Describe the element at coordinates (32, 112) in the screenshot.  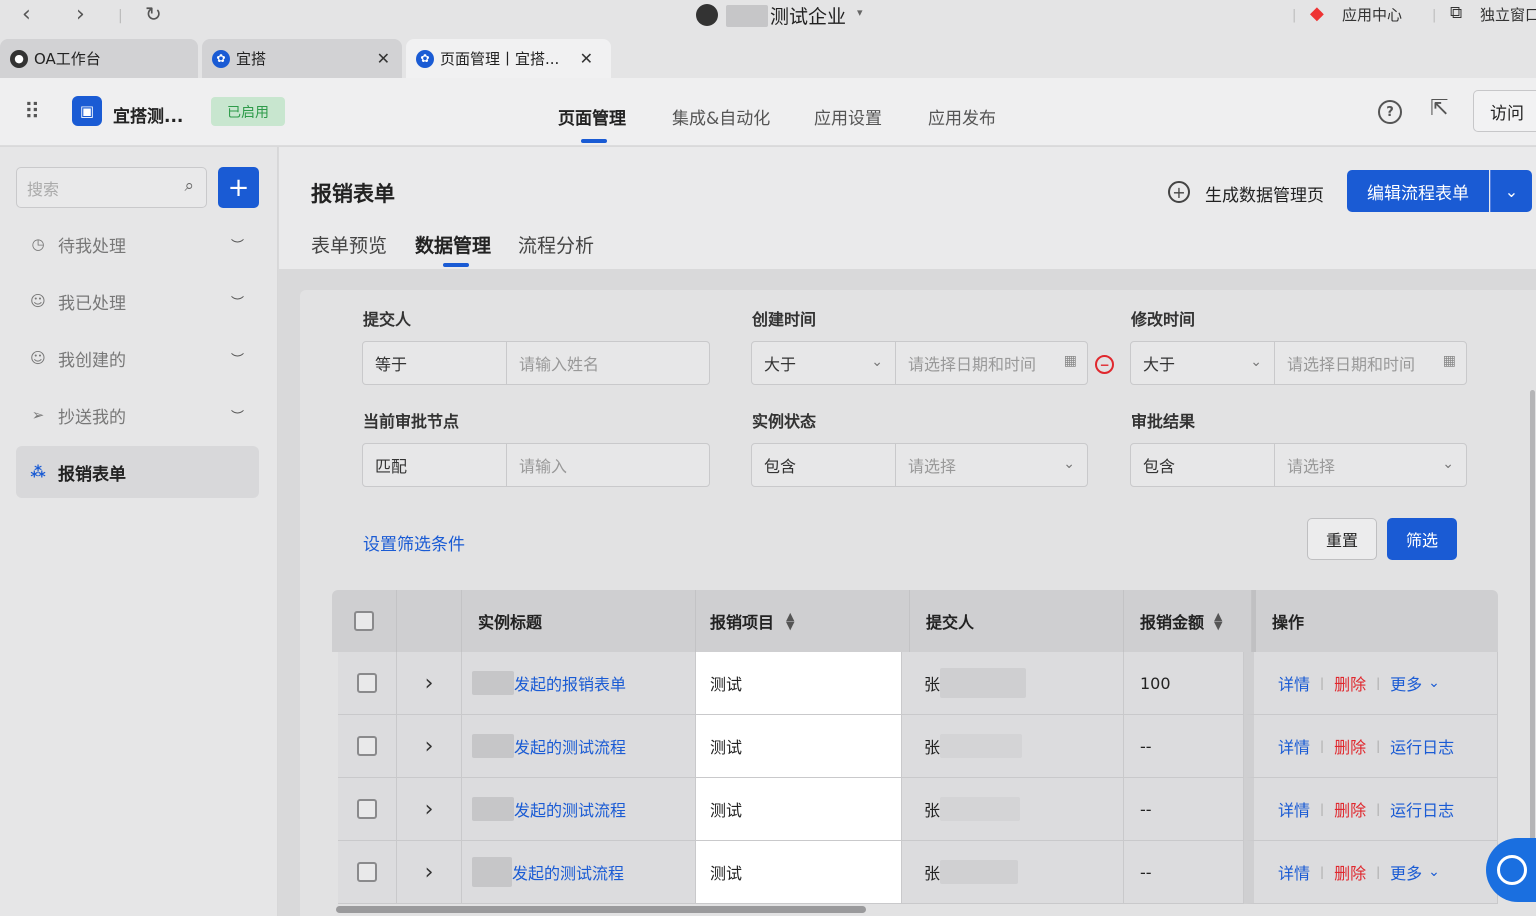
I see `app-grid-icon: ⠿` at that location.